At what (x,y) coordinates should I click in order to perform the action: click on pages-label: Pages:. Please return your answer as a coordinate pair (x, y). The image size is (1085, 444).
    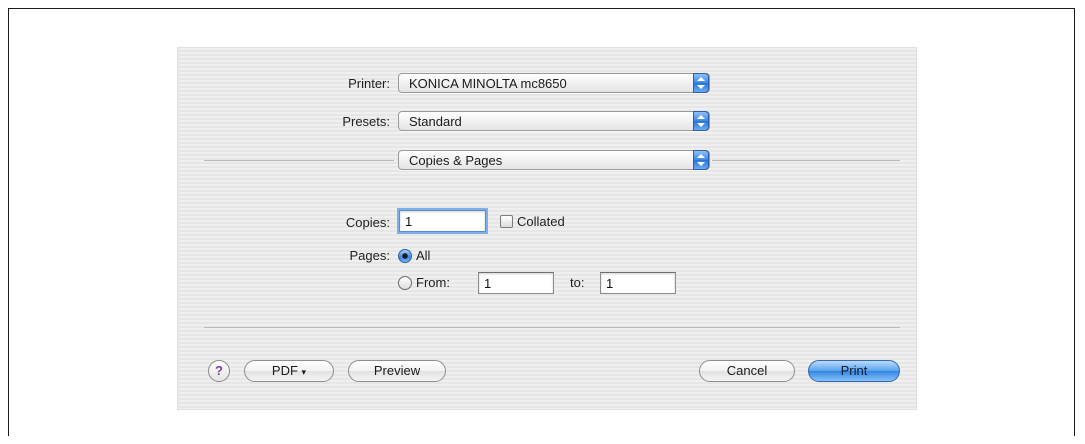
    Looking at the image, I should click on (369, 255).